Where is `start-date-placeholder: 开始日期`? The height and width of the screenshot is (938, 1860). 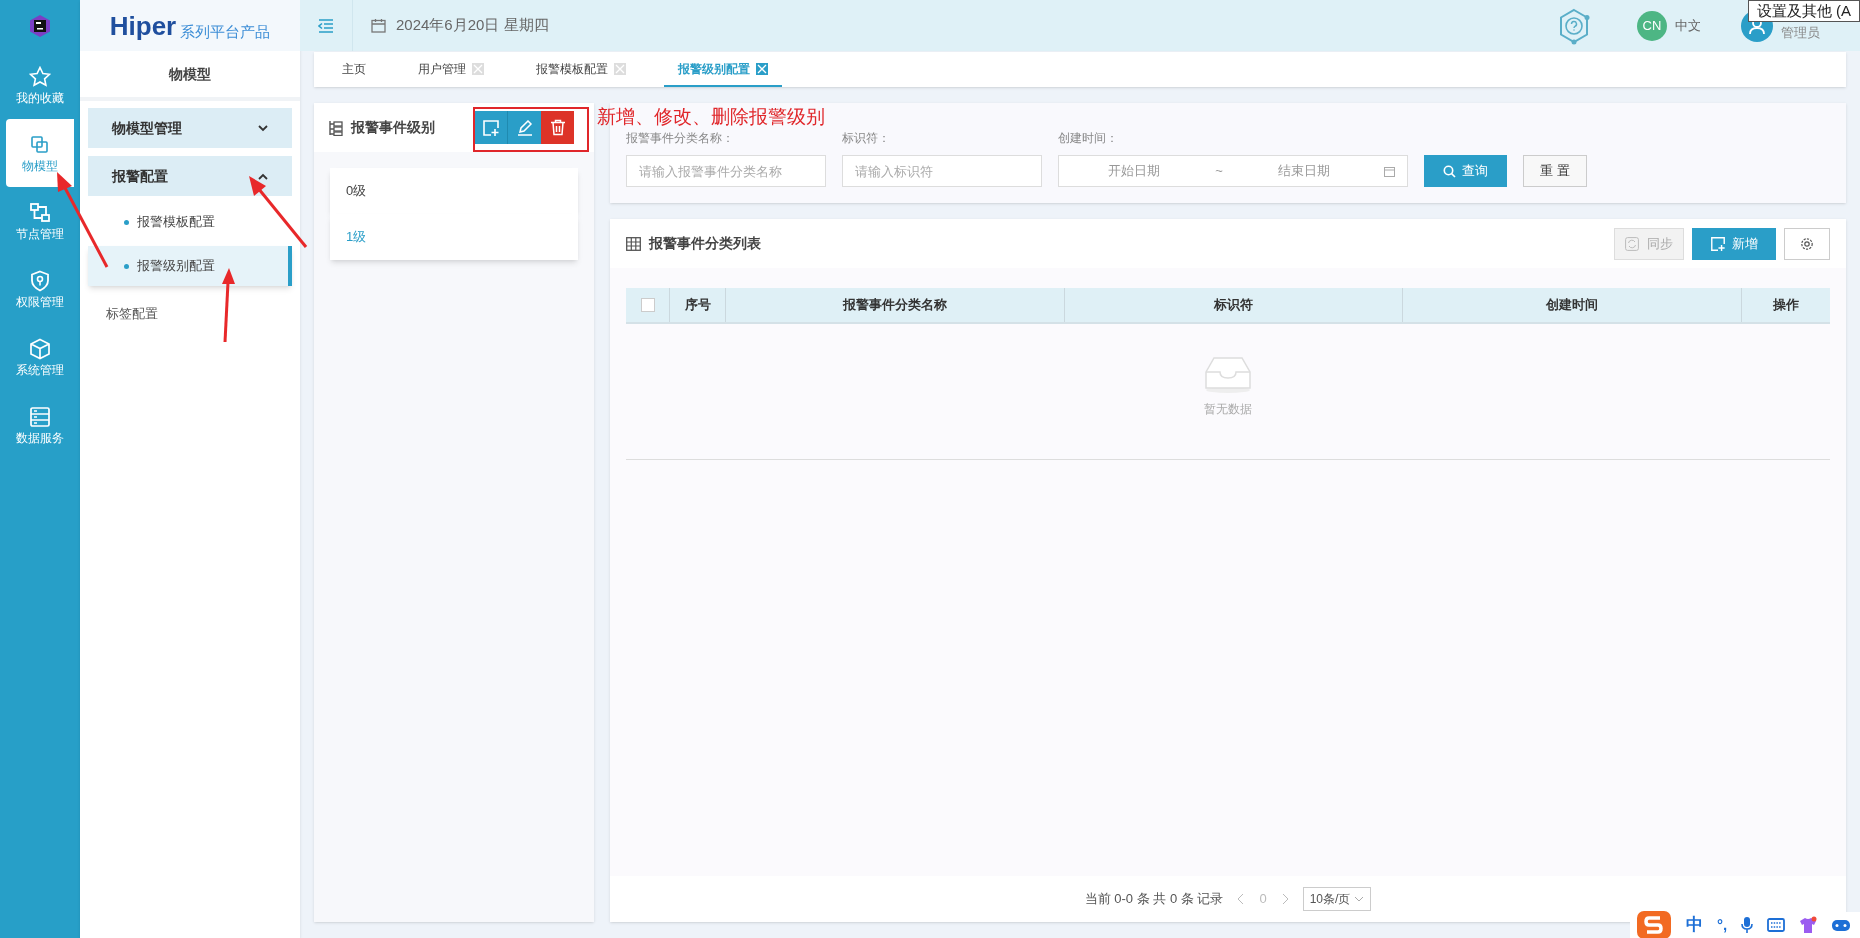
start-date-placeholder: 开始日期 is located at coordinates (1134, 171).